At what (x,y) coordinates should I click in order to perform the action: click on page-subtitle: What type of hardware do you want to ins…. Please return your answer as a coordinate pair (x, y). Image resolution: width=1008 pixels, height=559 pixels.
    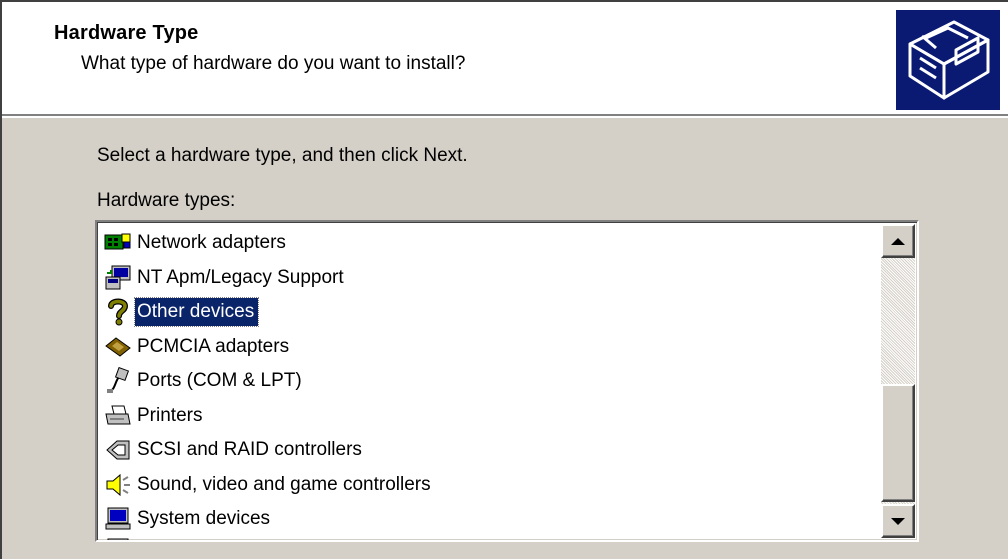
    Looking at the image, I should click on (273, 63).